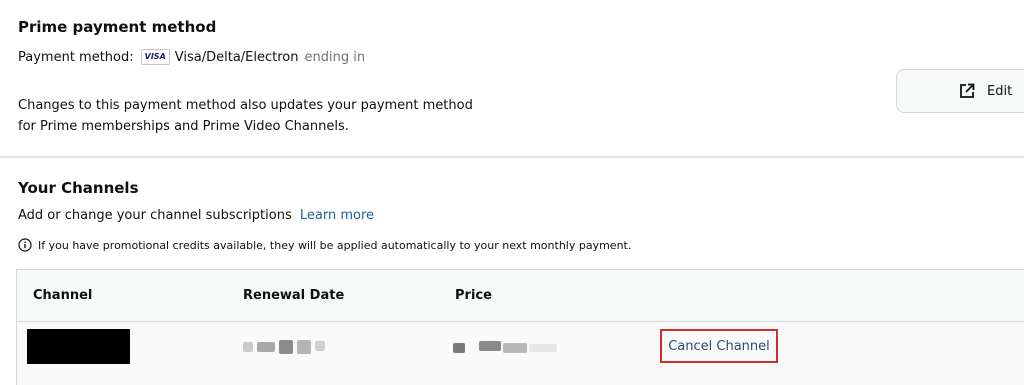  Describe the element at coordinates (155, 57) in the screenshot. I see `visa-card-icon: VISA` at that location.